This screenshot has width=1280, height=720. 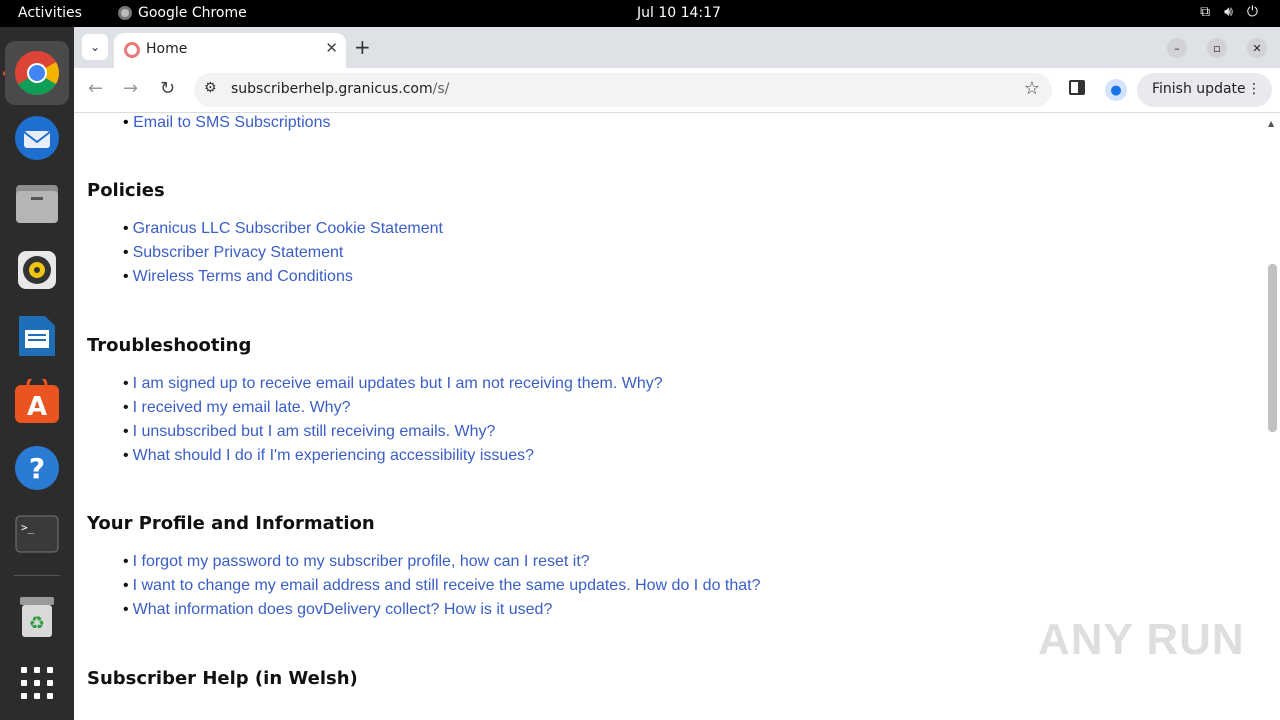 I want to click on finish-update-button: Finish update ⋮, so click(x=1204, y=90).